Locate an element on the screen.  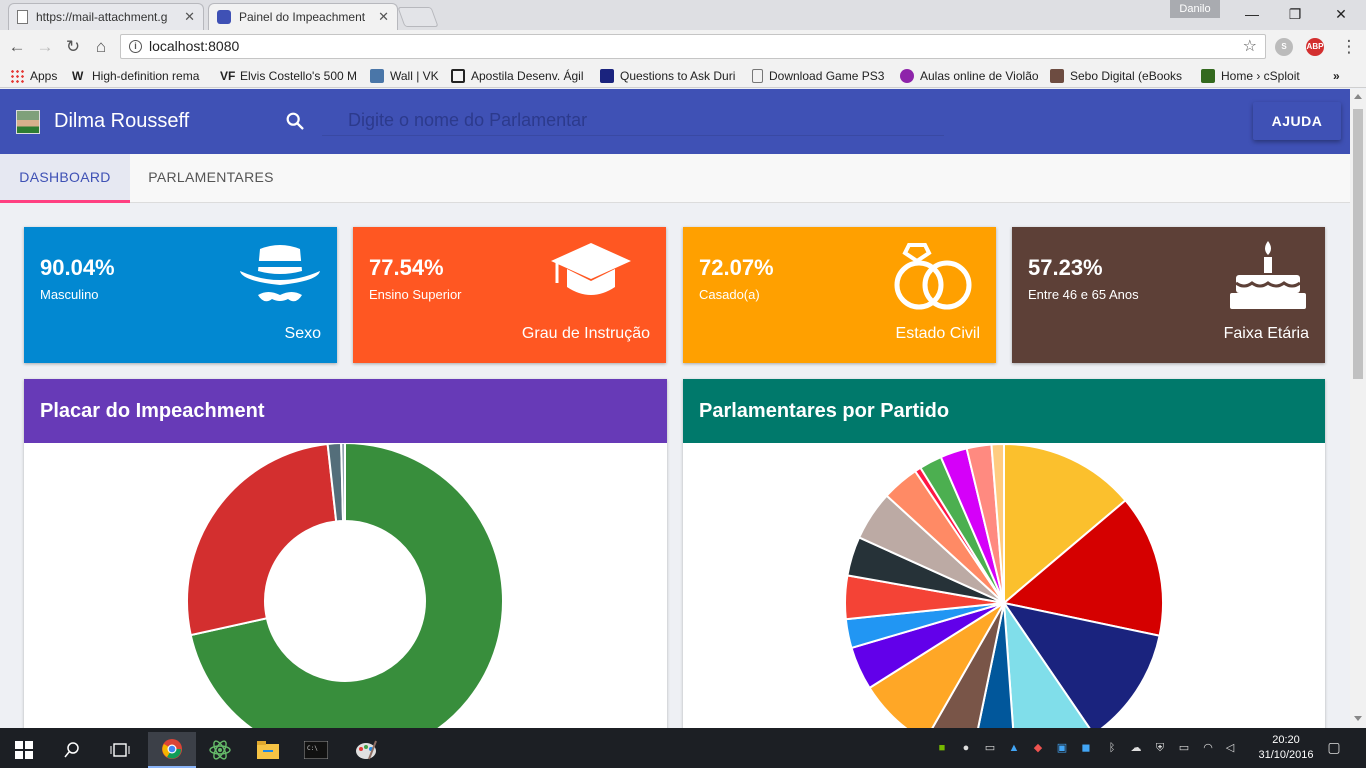
stat-label: Casado(a) is located at coordinates (729, 294).